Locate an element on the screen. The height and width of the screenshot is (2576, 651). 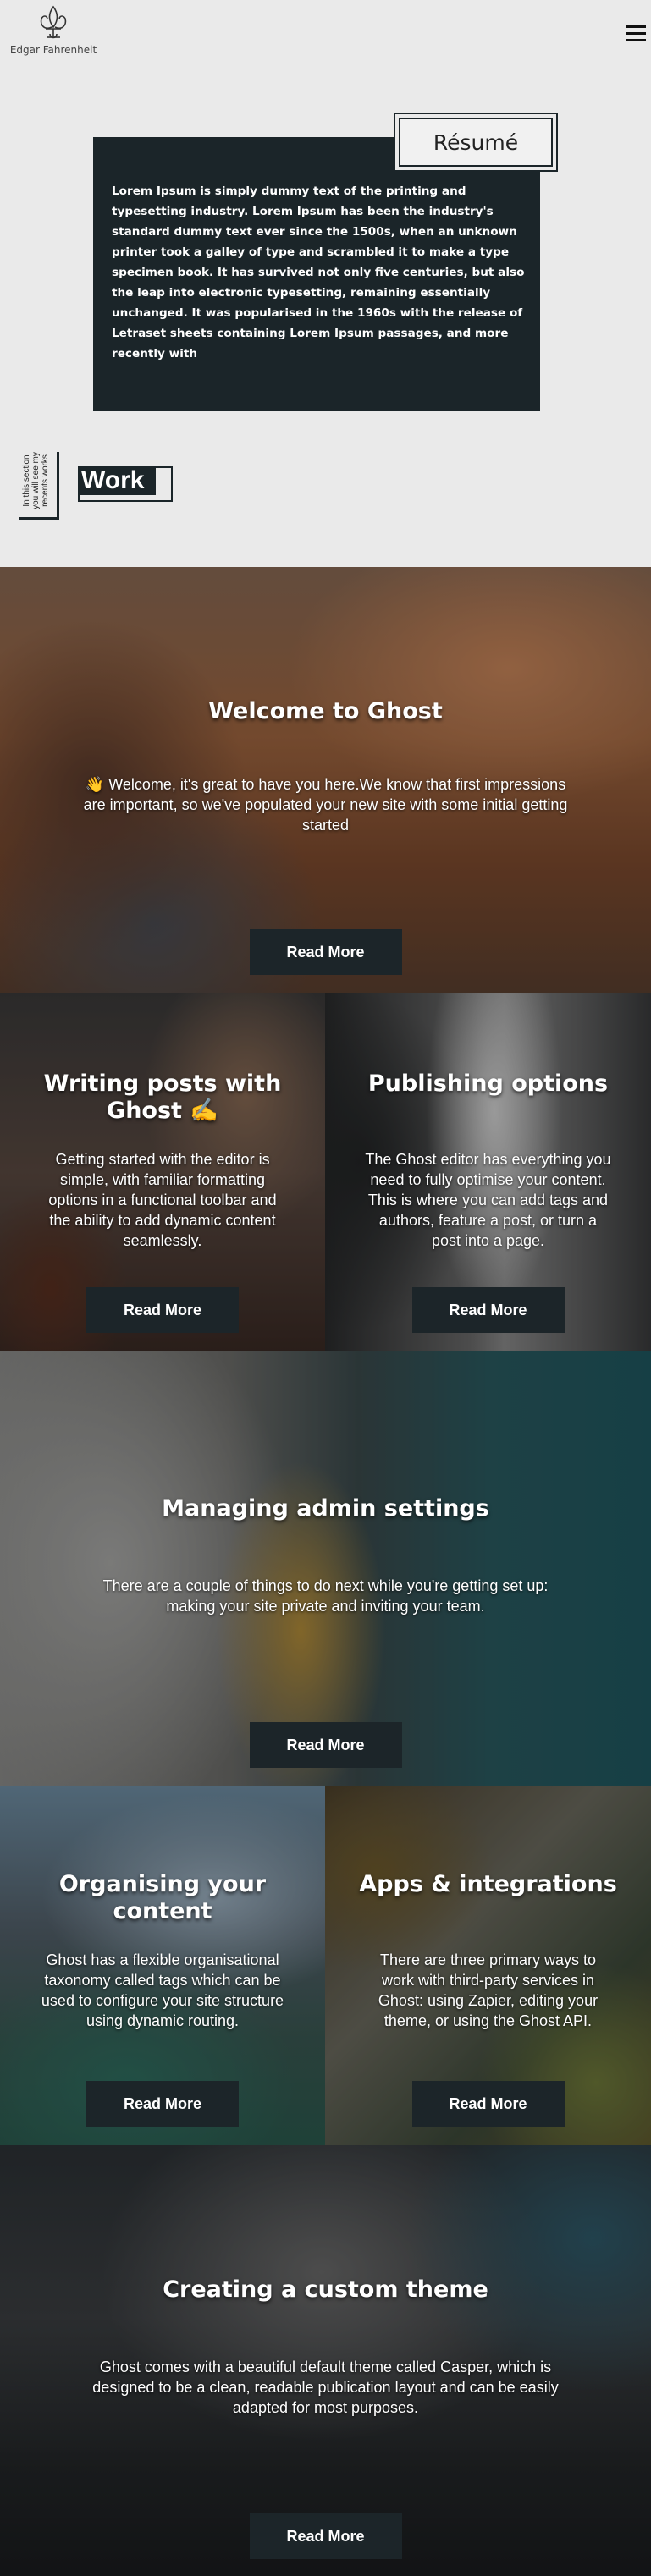
logo-text: Edgar Fahrenheit is located at coordinates (53, 50).